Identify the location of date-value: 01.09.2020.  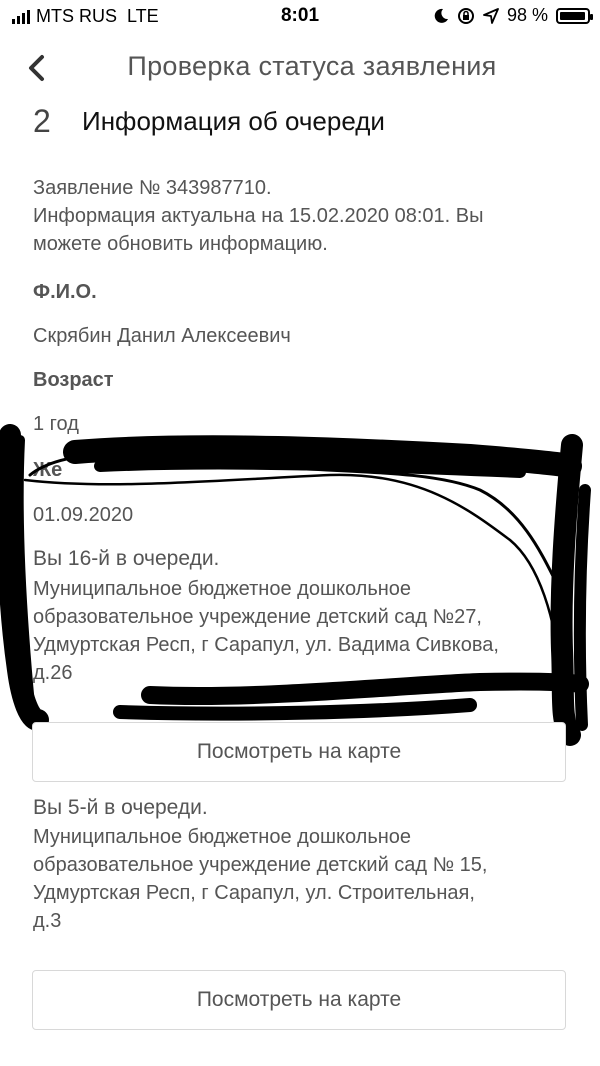
(83, 515).